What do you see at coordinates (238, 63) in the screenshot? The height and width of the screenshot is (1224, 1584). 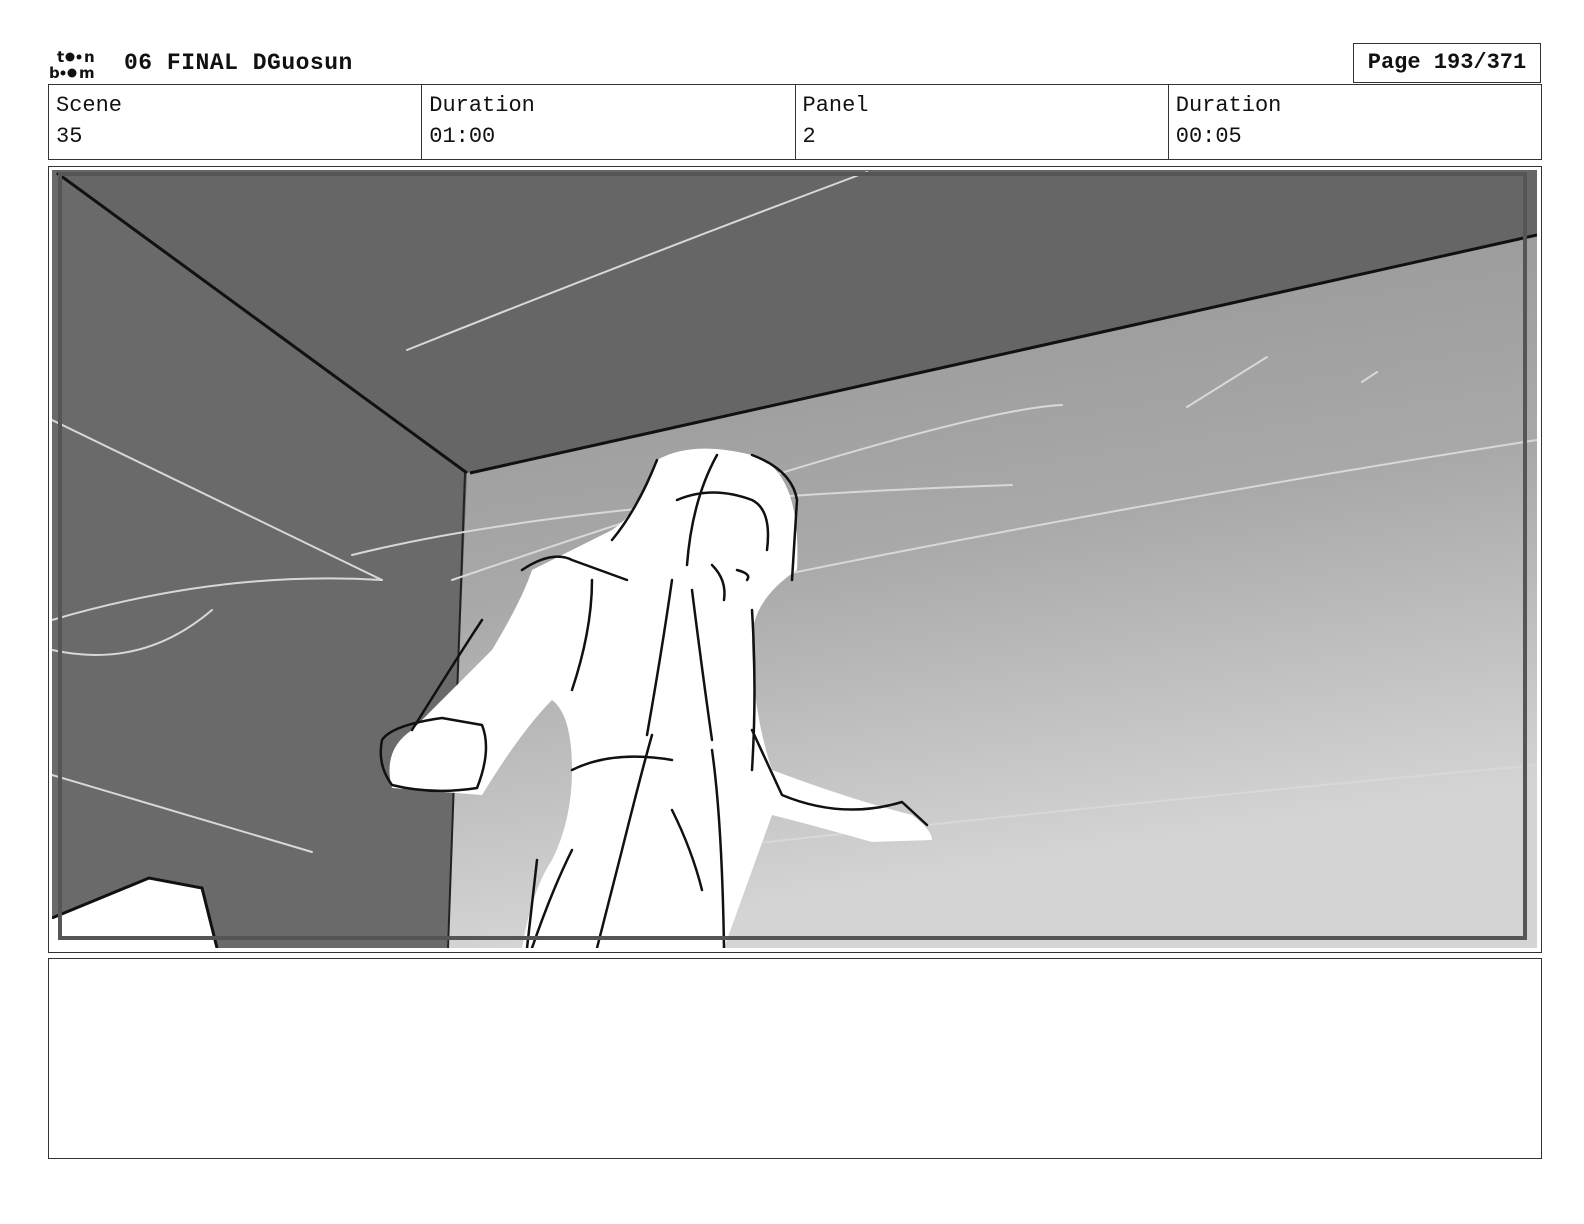 I see `document-title: 06 FINAL DGuosun` at bounding box center [238, 63].